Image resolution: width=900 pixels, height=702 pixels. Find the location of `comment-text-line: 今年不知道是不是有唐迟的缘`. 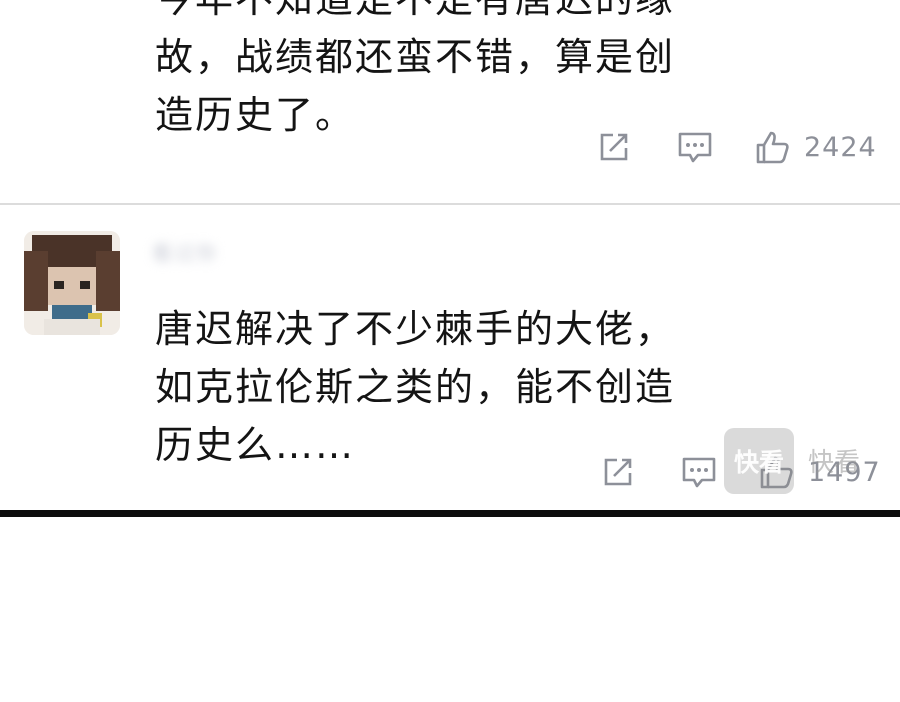

comment-text-line: 今年不知道是不是有唐迟的缘 is located at coordinates (465, 14).